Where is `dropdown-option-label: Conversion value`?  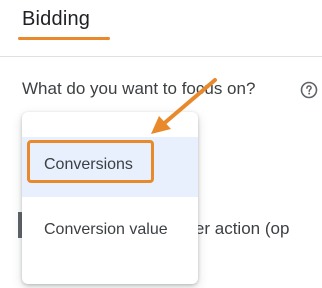
dropdown-option-label: Conversion value is located at coordinates (106, 229).